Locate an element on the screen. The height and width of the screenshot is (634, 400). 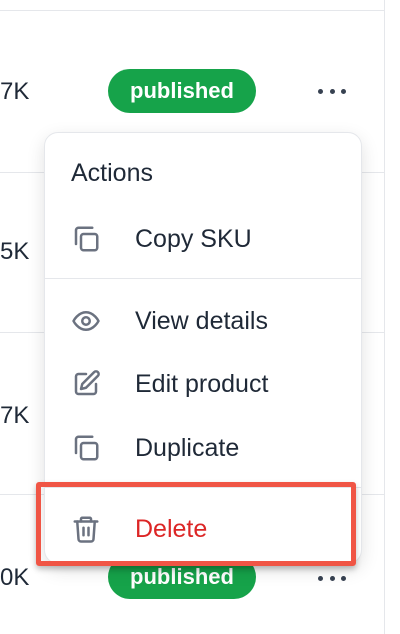
row-divider is located at coordinates (192, 10).